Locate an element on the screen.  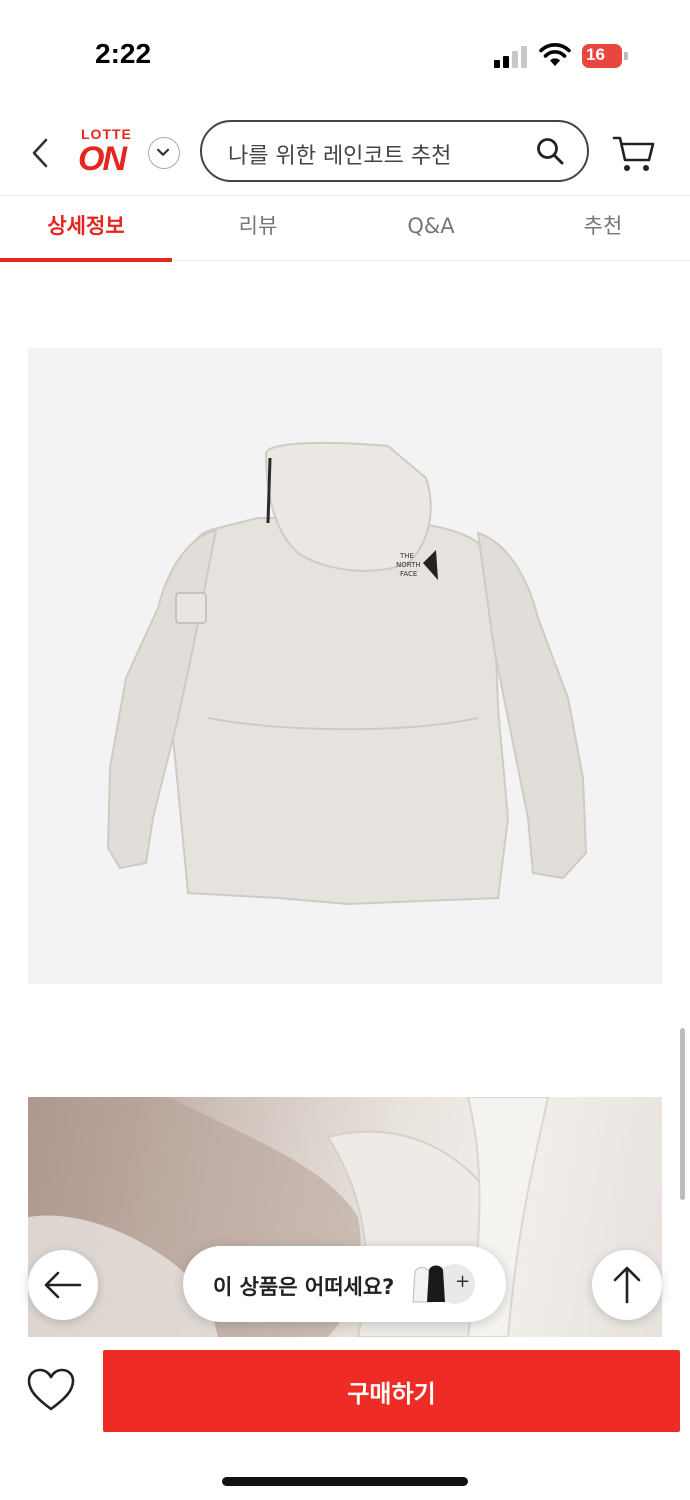
battery-level: 16 is located at coordinates (595, 54).